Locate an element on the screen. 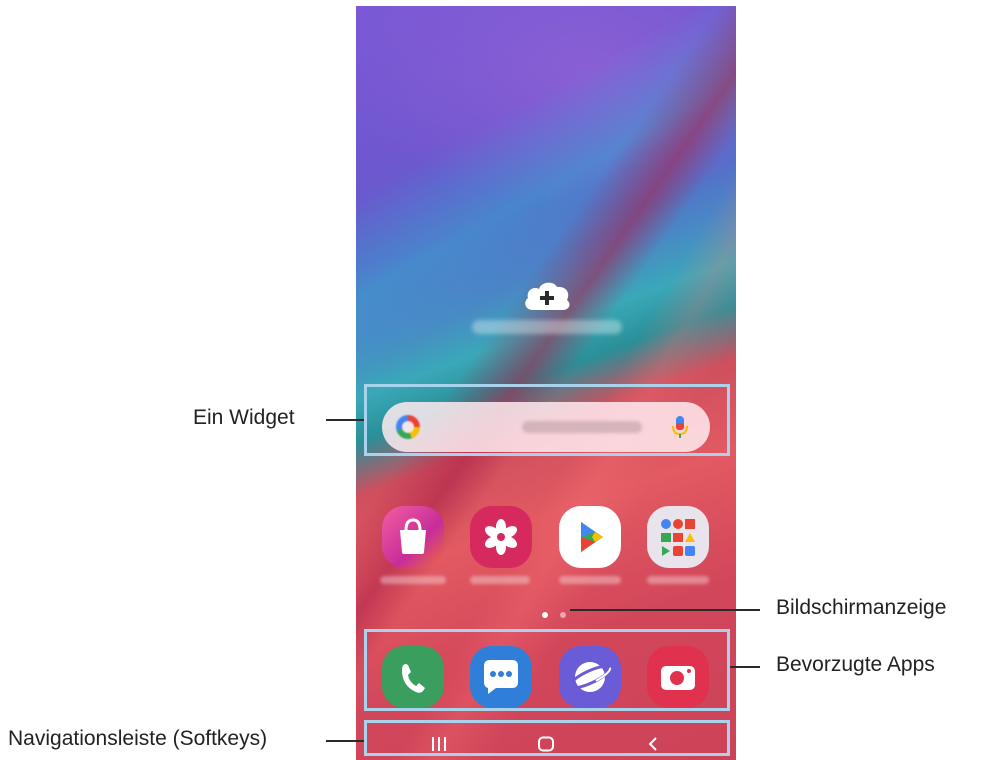  cloud-plus-icon is located at coordinates (547, 295).